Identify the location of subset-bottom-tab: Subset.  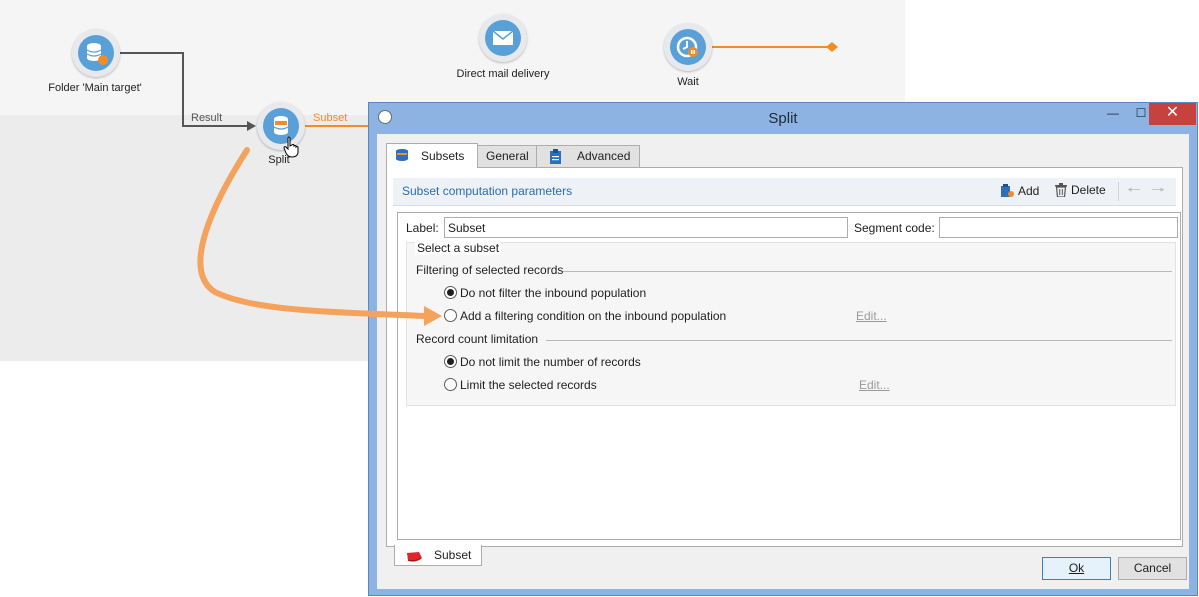
(438, 555).